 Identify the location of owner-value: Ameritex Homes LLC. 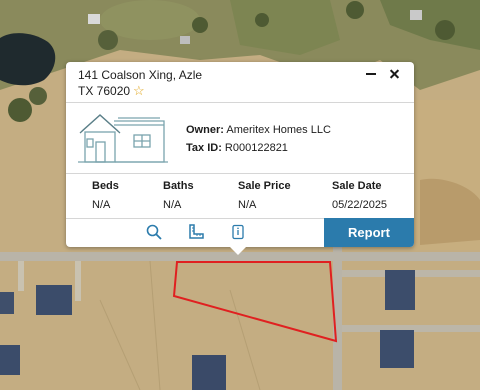
(278, 130).